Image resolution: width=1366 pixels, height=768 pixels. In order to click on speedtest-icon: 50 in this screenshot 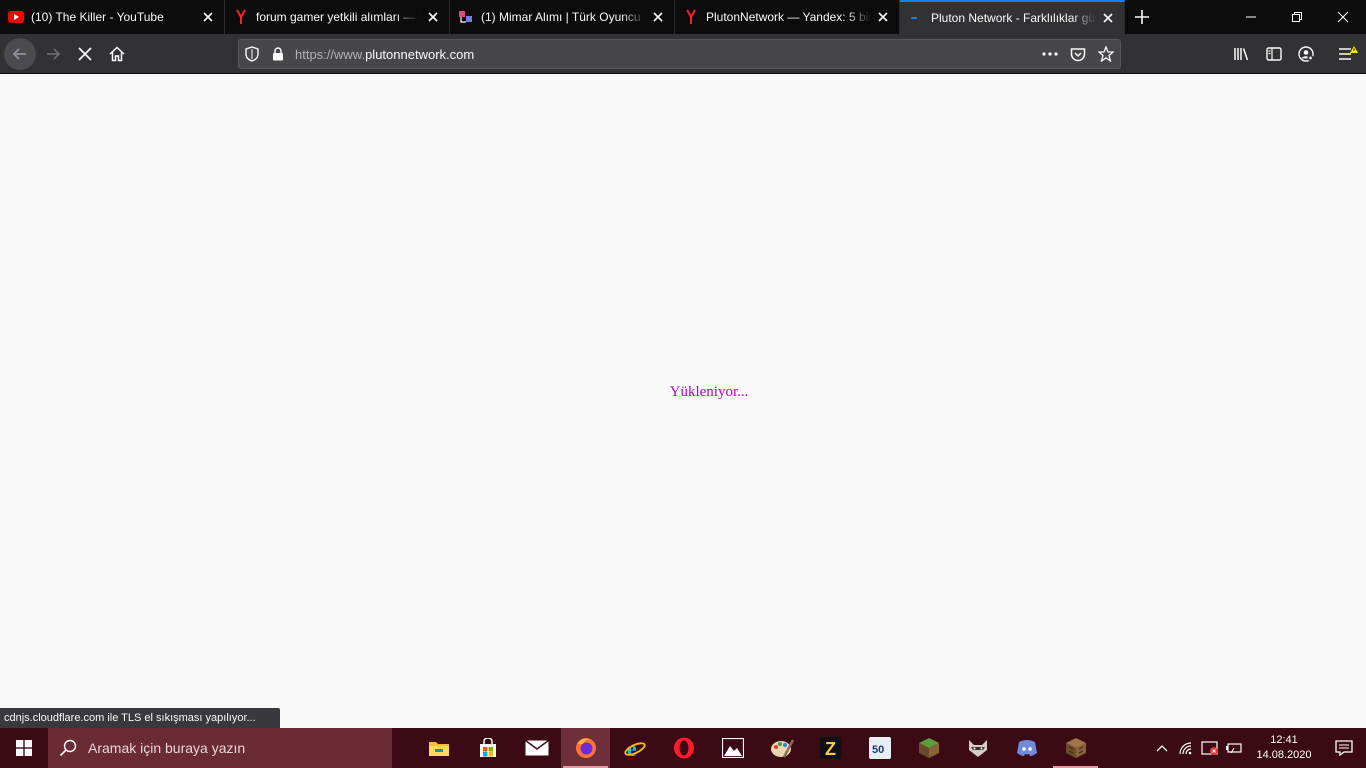, I will do `click(879, 748)`.